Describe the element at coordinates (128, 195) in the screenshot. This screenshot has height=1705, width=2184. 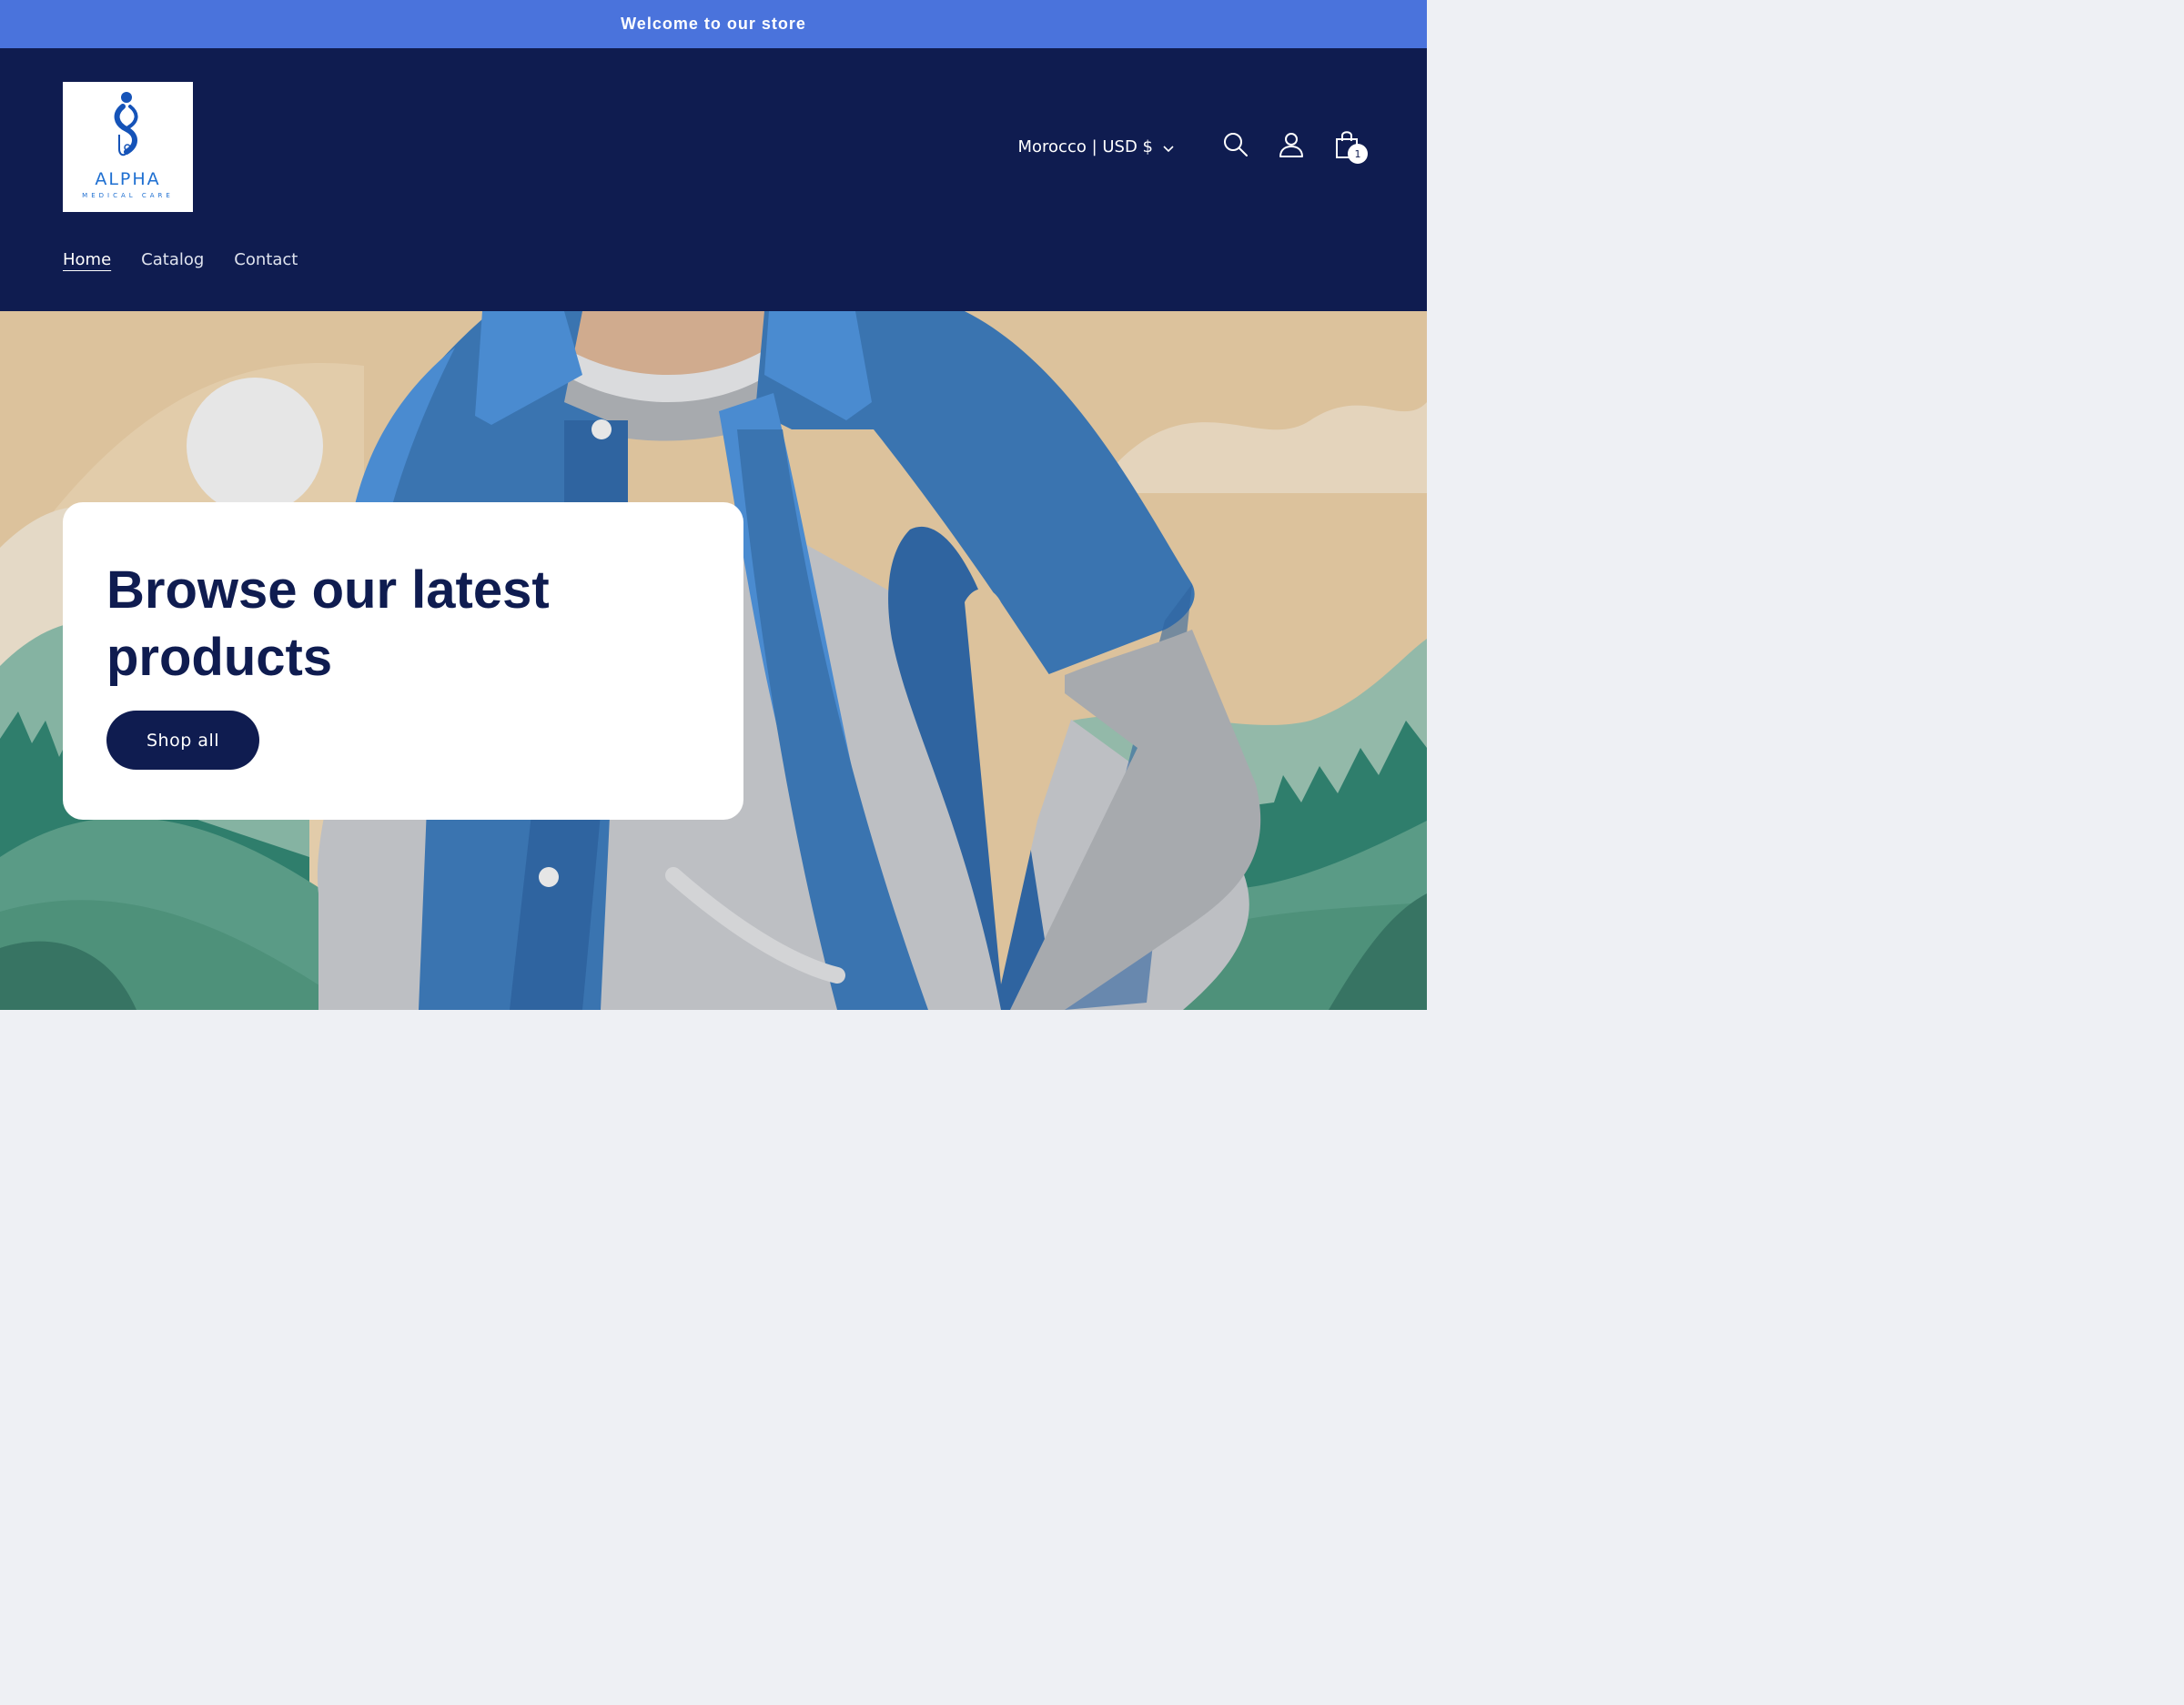
I see `logo-subtitle: MEDICAL CARE` at that location.